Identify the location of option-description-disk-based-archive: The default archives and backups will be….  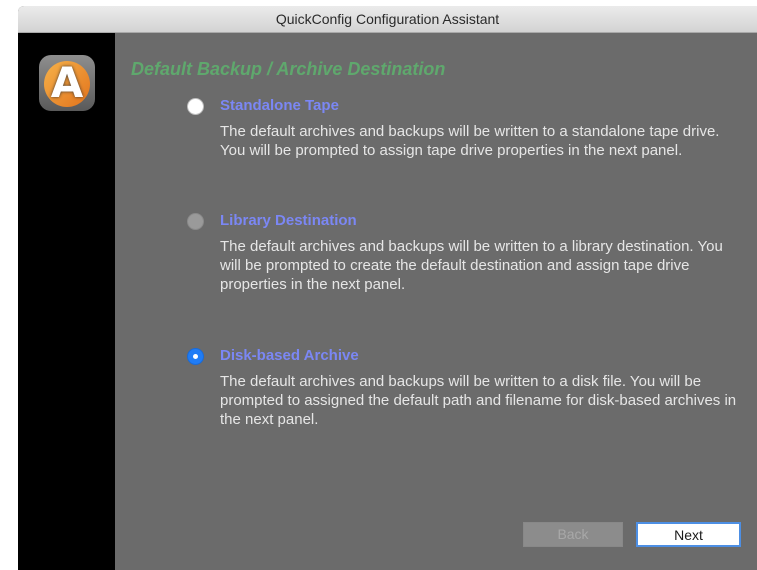
(478, 400).